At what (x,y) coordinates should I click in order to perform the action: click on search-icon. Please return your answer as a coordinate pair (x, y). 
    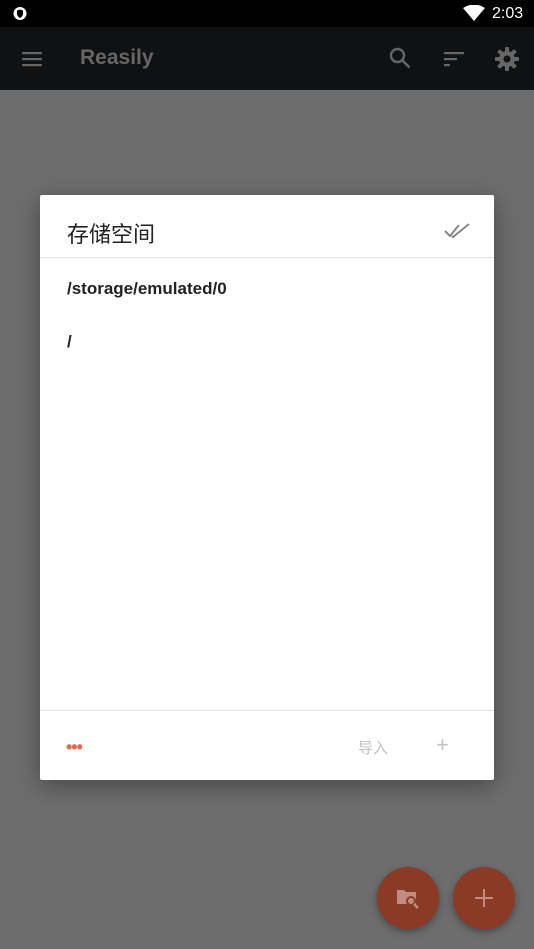
    Looking at the image, I should click on (400, 58).